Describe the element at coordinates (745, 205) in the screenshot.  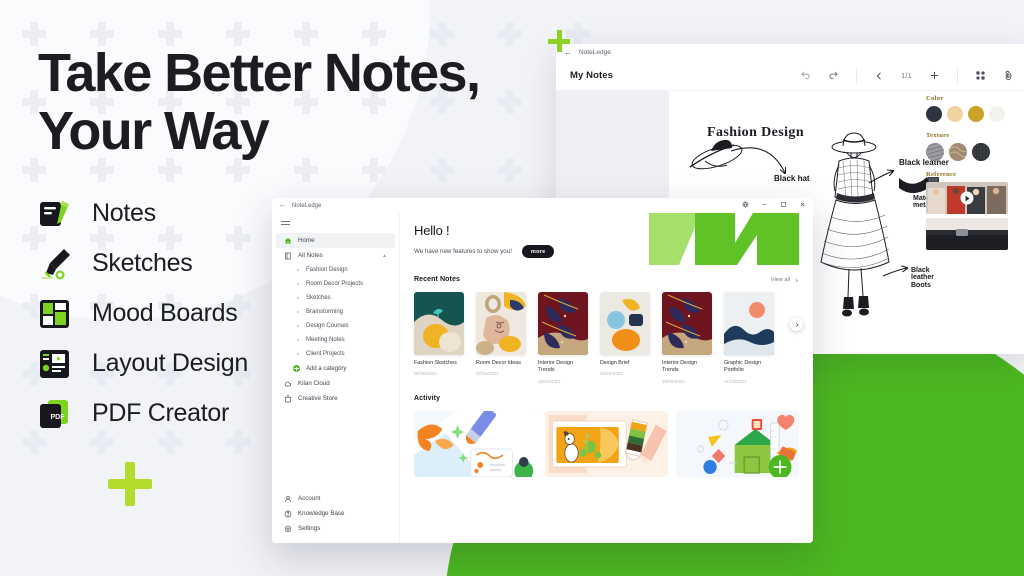
I see `globe-icon` at that location.